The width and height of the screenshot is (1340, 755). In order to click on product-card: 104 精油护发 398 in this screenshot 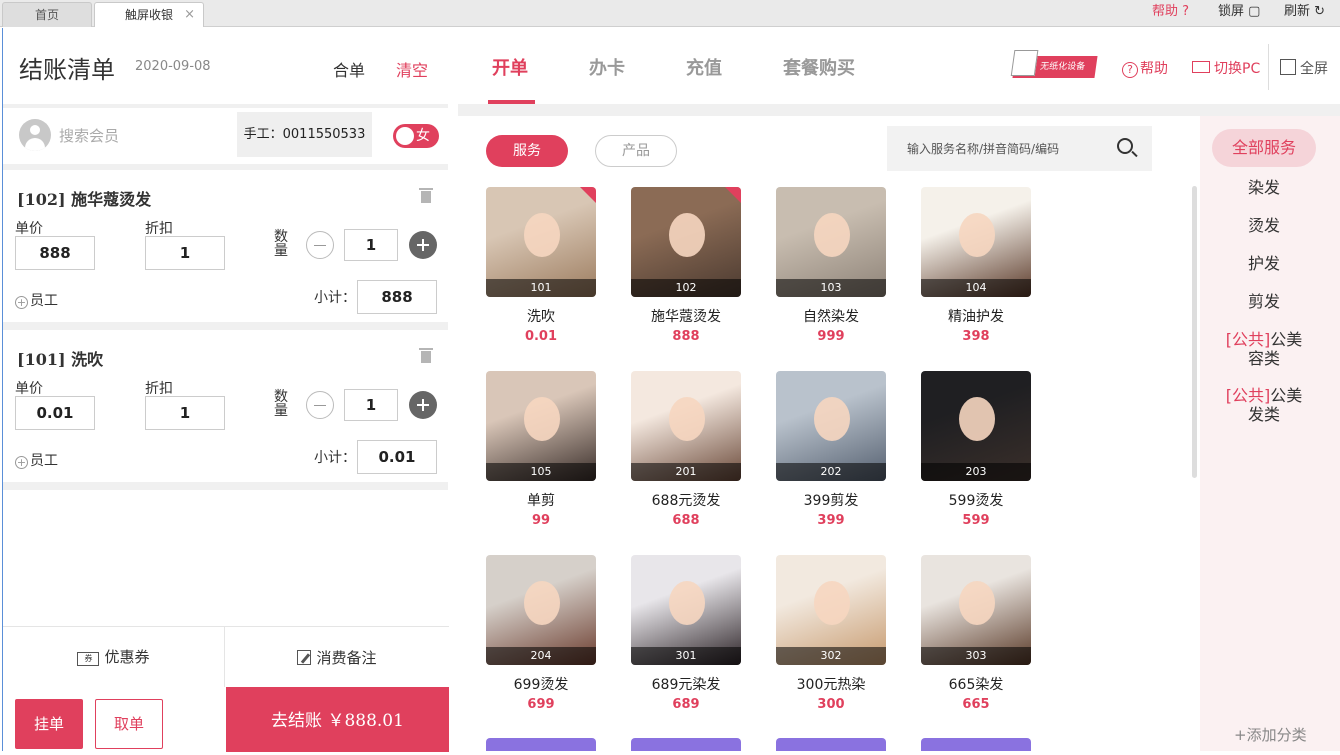, I will do `click(976, 267)`.